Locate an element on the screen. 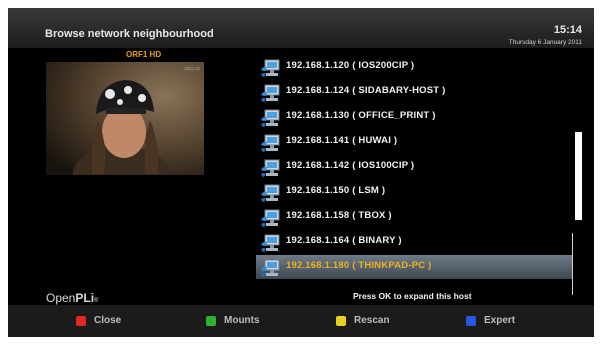 The width and height of the screenshot is (604, 345). clock-date: Thursday 6 January 2011 is located at coordinates (545, 42).